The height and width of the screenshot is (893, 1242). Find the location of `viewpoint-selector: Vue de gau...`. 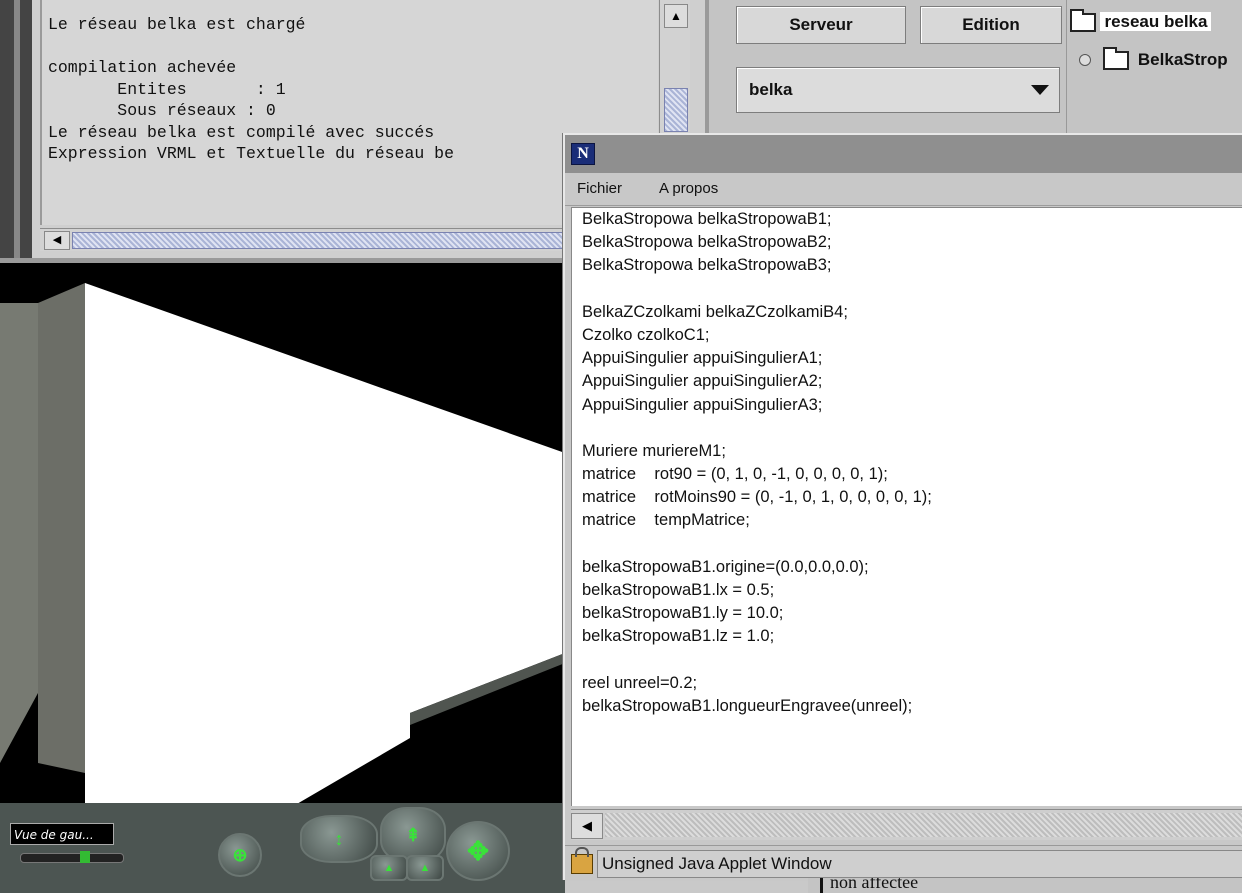

viewpoint-selector: Vue de gau... is located at coordinates (62, 834).